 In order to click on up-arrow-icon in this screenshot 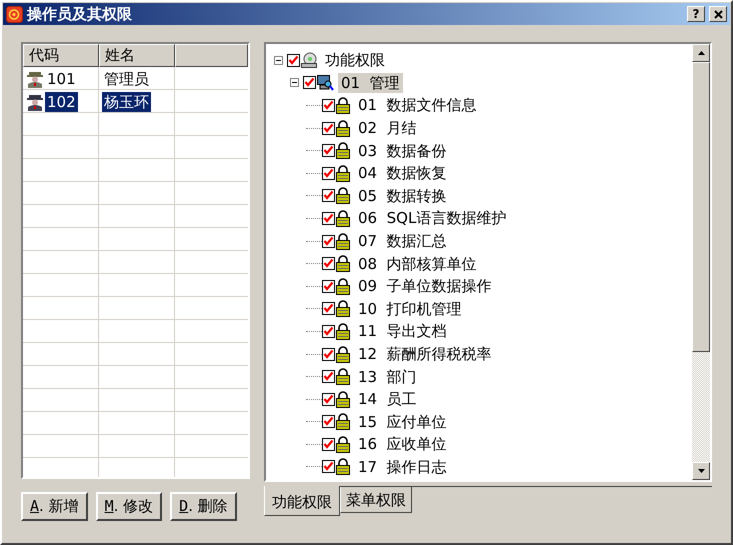, I will do `click(701, 53)`.